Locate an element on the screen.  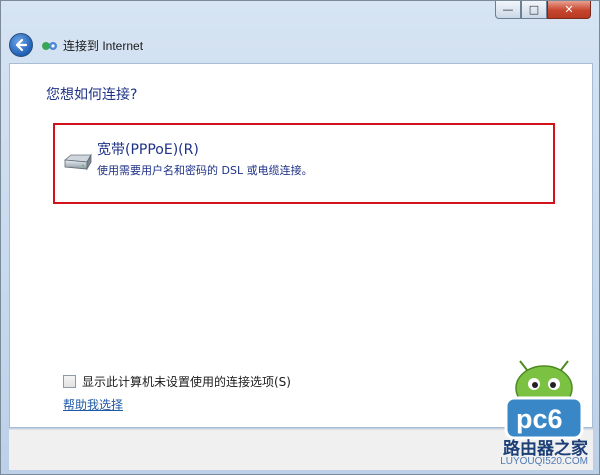
navigation-row: 连接到 Internet is located at coordinates (76, 45).